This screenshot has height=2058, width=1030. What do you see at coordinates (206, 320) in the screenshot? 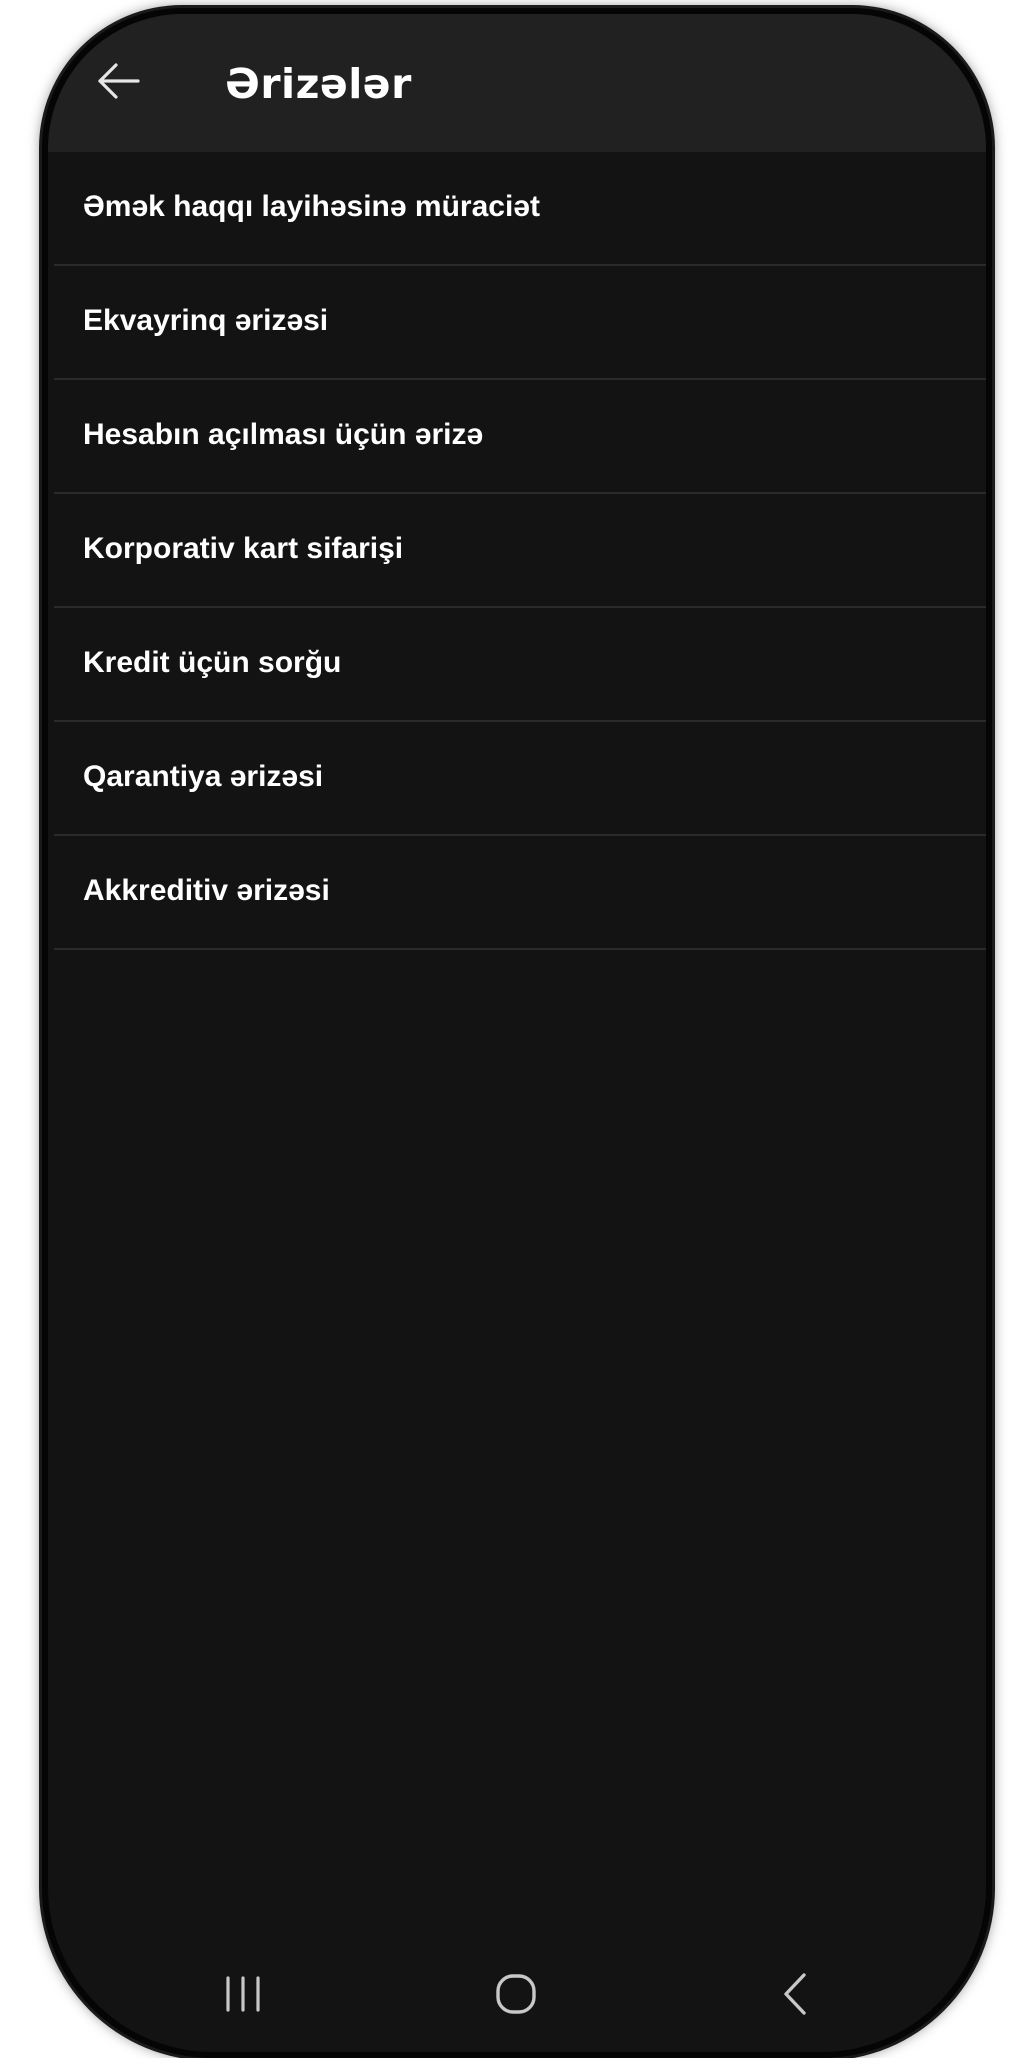
I see `list-item-label: Ekvayrinq ərizəsi` at bounding box center [206, 320].